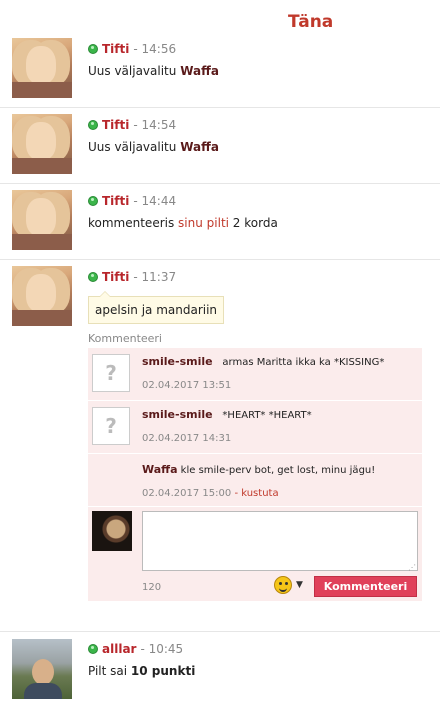 The width and height of the screenshot is (440, 705). Describe the element at coordinates (299, 585) in the screenshot. I see `caret-down-icon: ▼` at that location.